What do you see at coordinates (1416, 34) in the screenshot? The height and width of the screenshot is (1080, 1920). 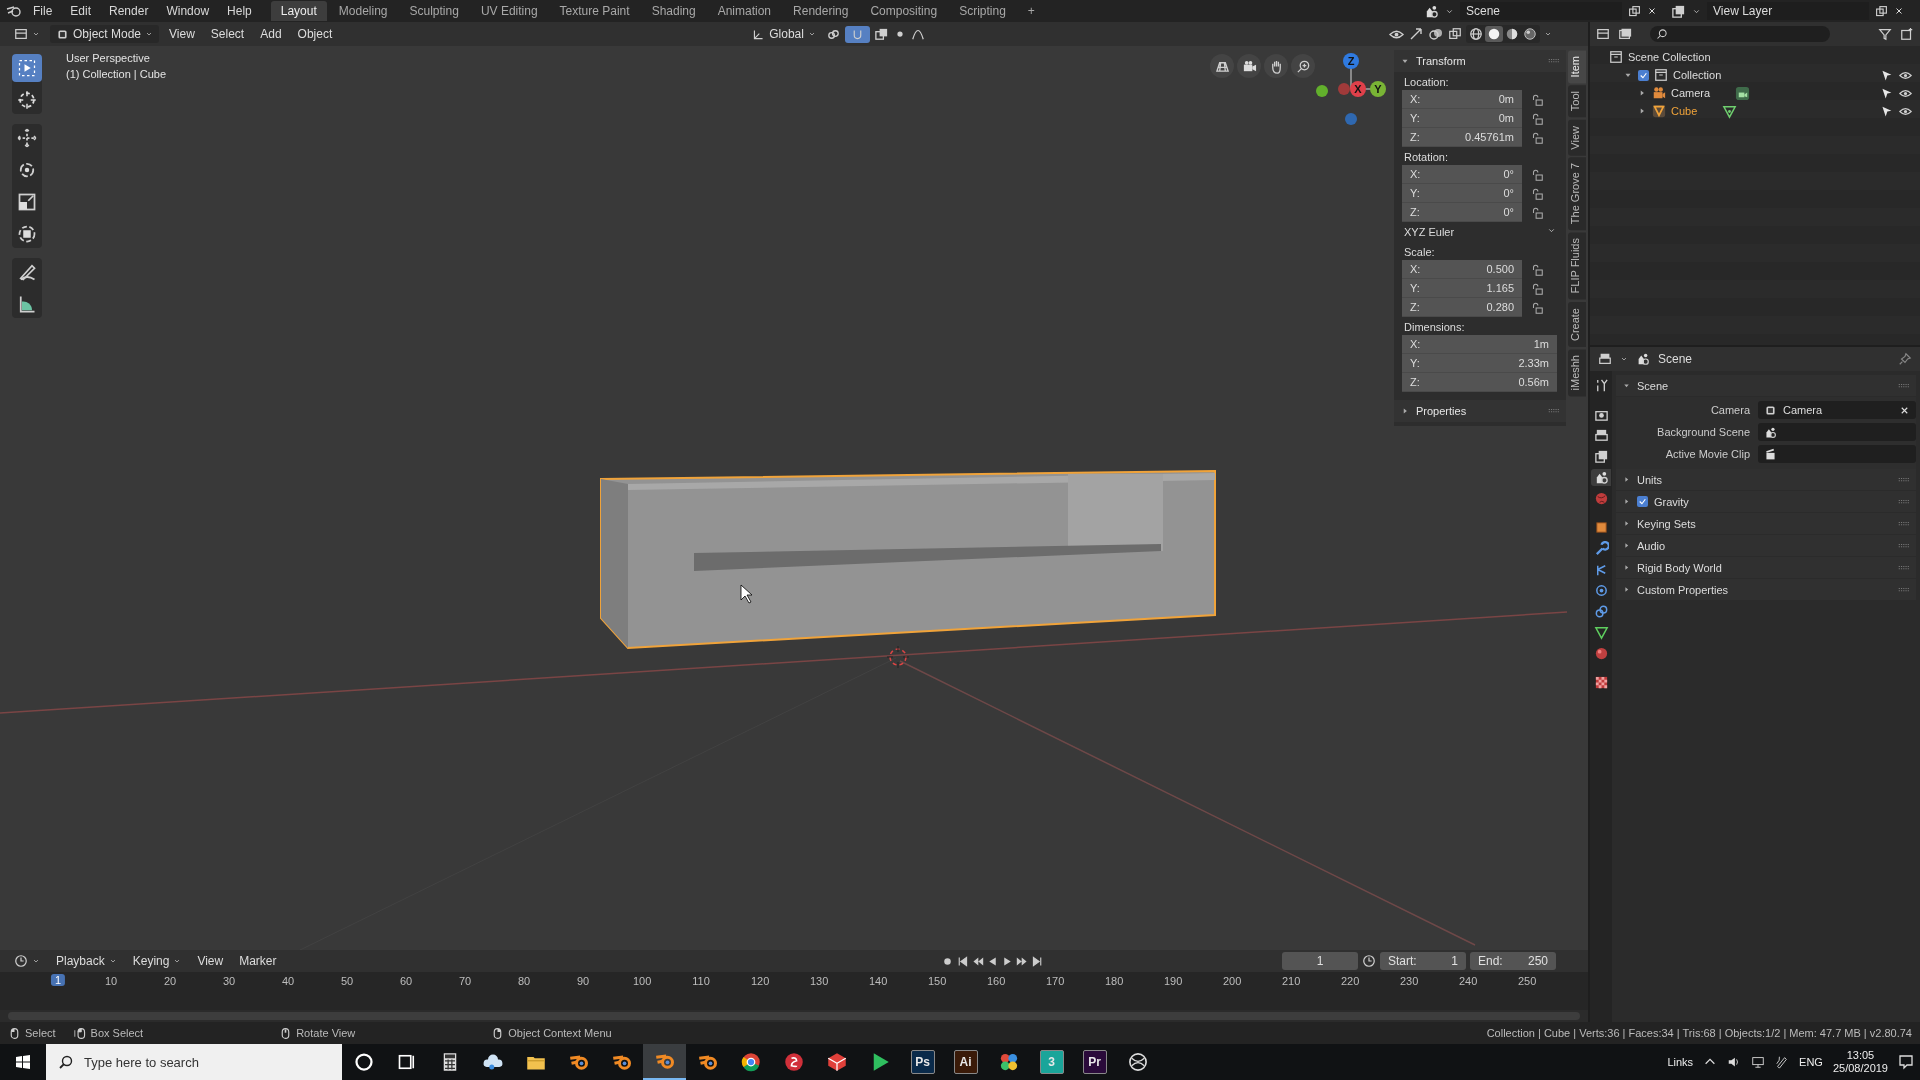 I see `gizmo-toggle-icon` at bounding box center [1416, 34].